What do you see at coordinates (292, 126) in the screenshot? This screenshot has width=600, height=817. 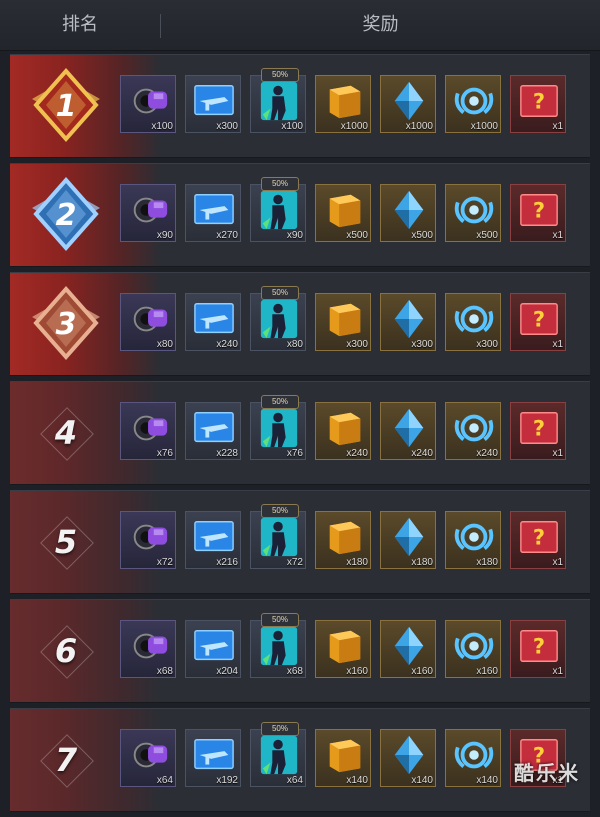 I see `item-quantity: x100` at bounding box center [292, 126].